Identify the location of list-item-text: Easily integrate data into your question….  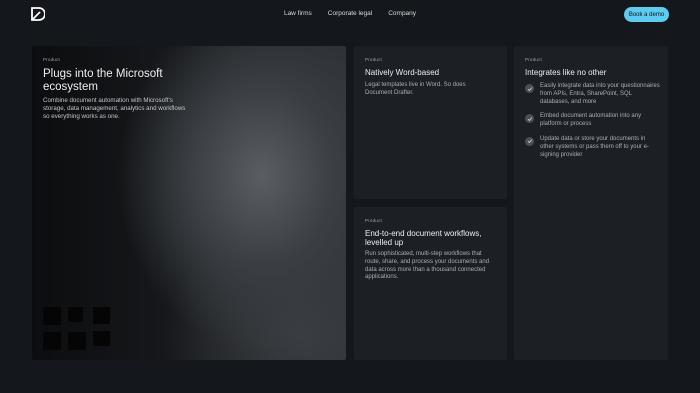
(600, 94).